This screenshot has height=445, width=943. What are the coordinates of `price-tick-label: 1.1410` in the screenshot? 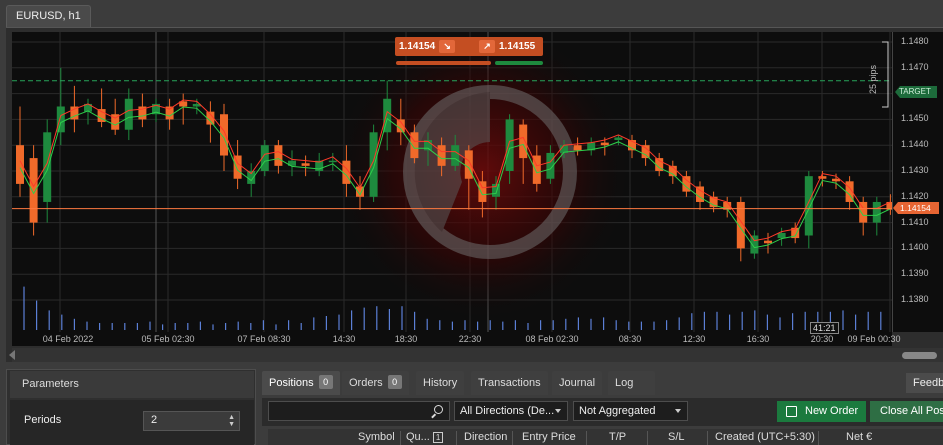 It's located at (915, 221).